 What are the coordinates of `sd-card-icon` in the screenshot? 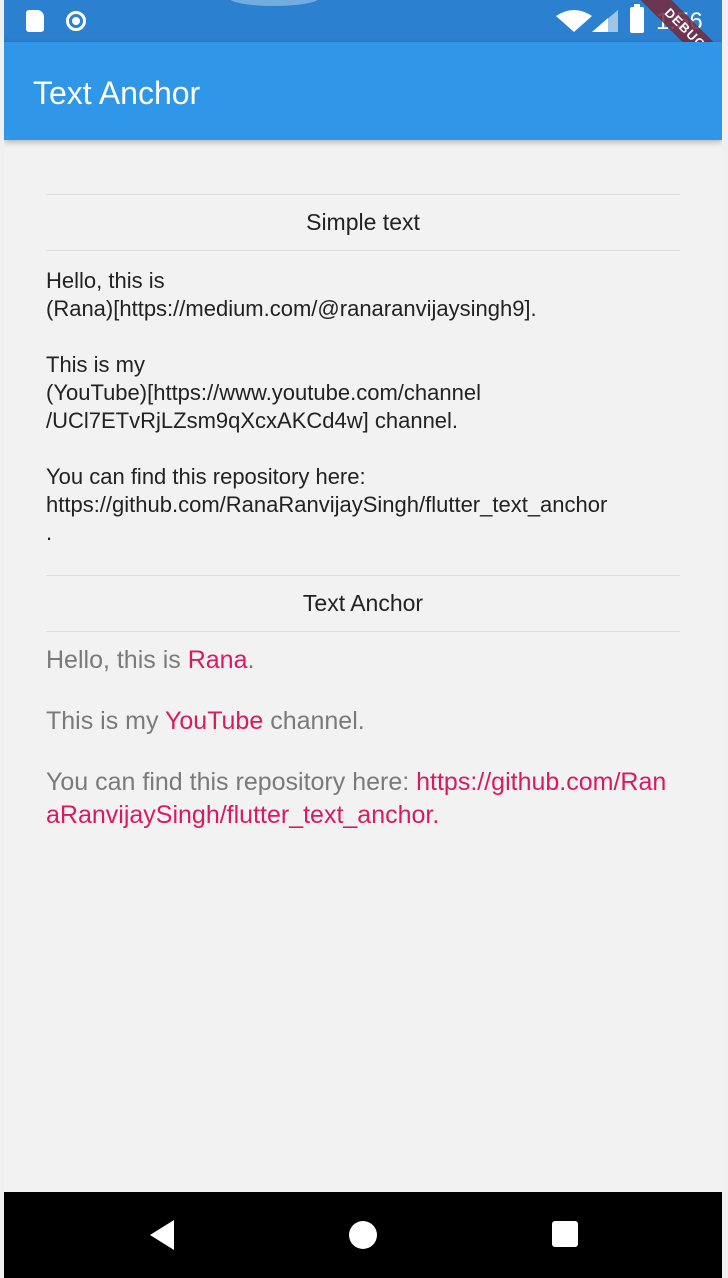 It's located at (35, 21).